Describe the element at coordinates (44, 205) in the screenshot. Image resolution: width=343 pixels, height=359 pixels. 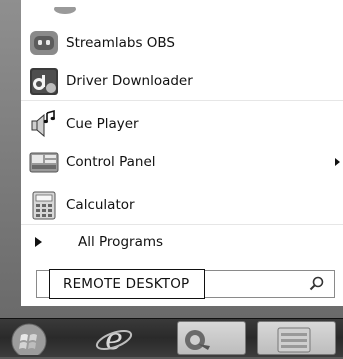
I see `calculator-icon` at that location.